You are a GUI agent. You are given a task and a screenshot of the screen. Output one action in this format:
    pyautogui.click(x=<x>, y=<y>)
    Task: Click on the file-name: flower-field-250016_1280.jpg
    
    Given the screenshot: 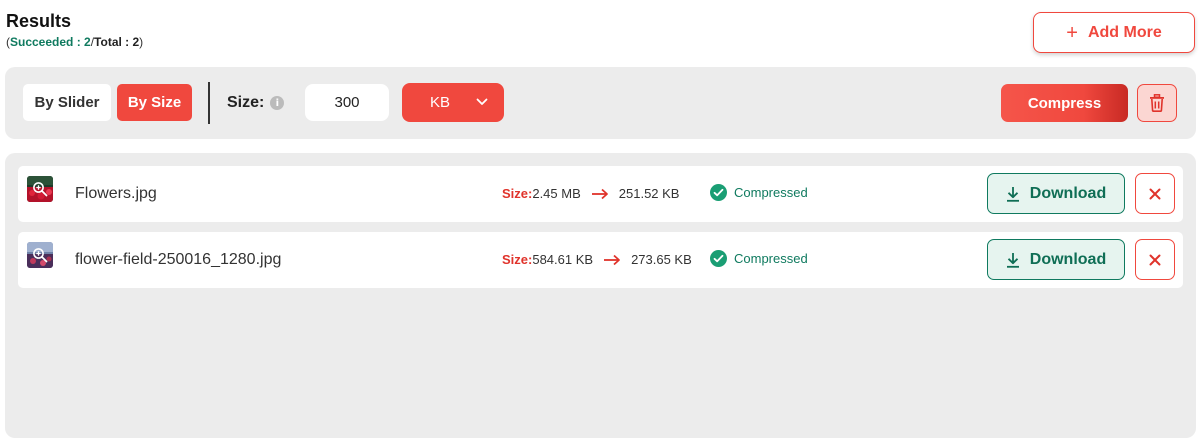 What is the action you would take?
    pyautogui.click(x=178, y=259)
    